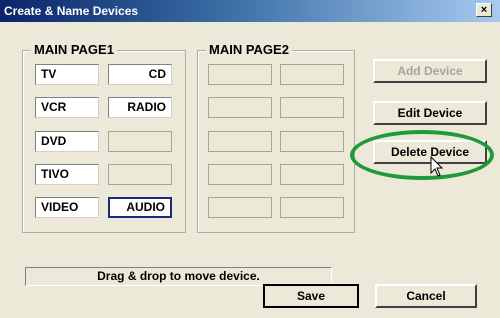 Image resolution: width=500 pixels, height=318 pixels. What do you see at coordinates (140, 107) in the screenshot?
I see `device-slot-radio: RADIO` at bounding box center [140, 107].